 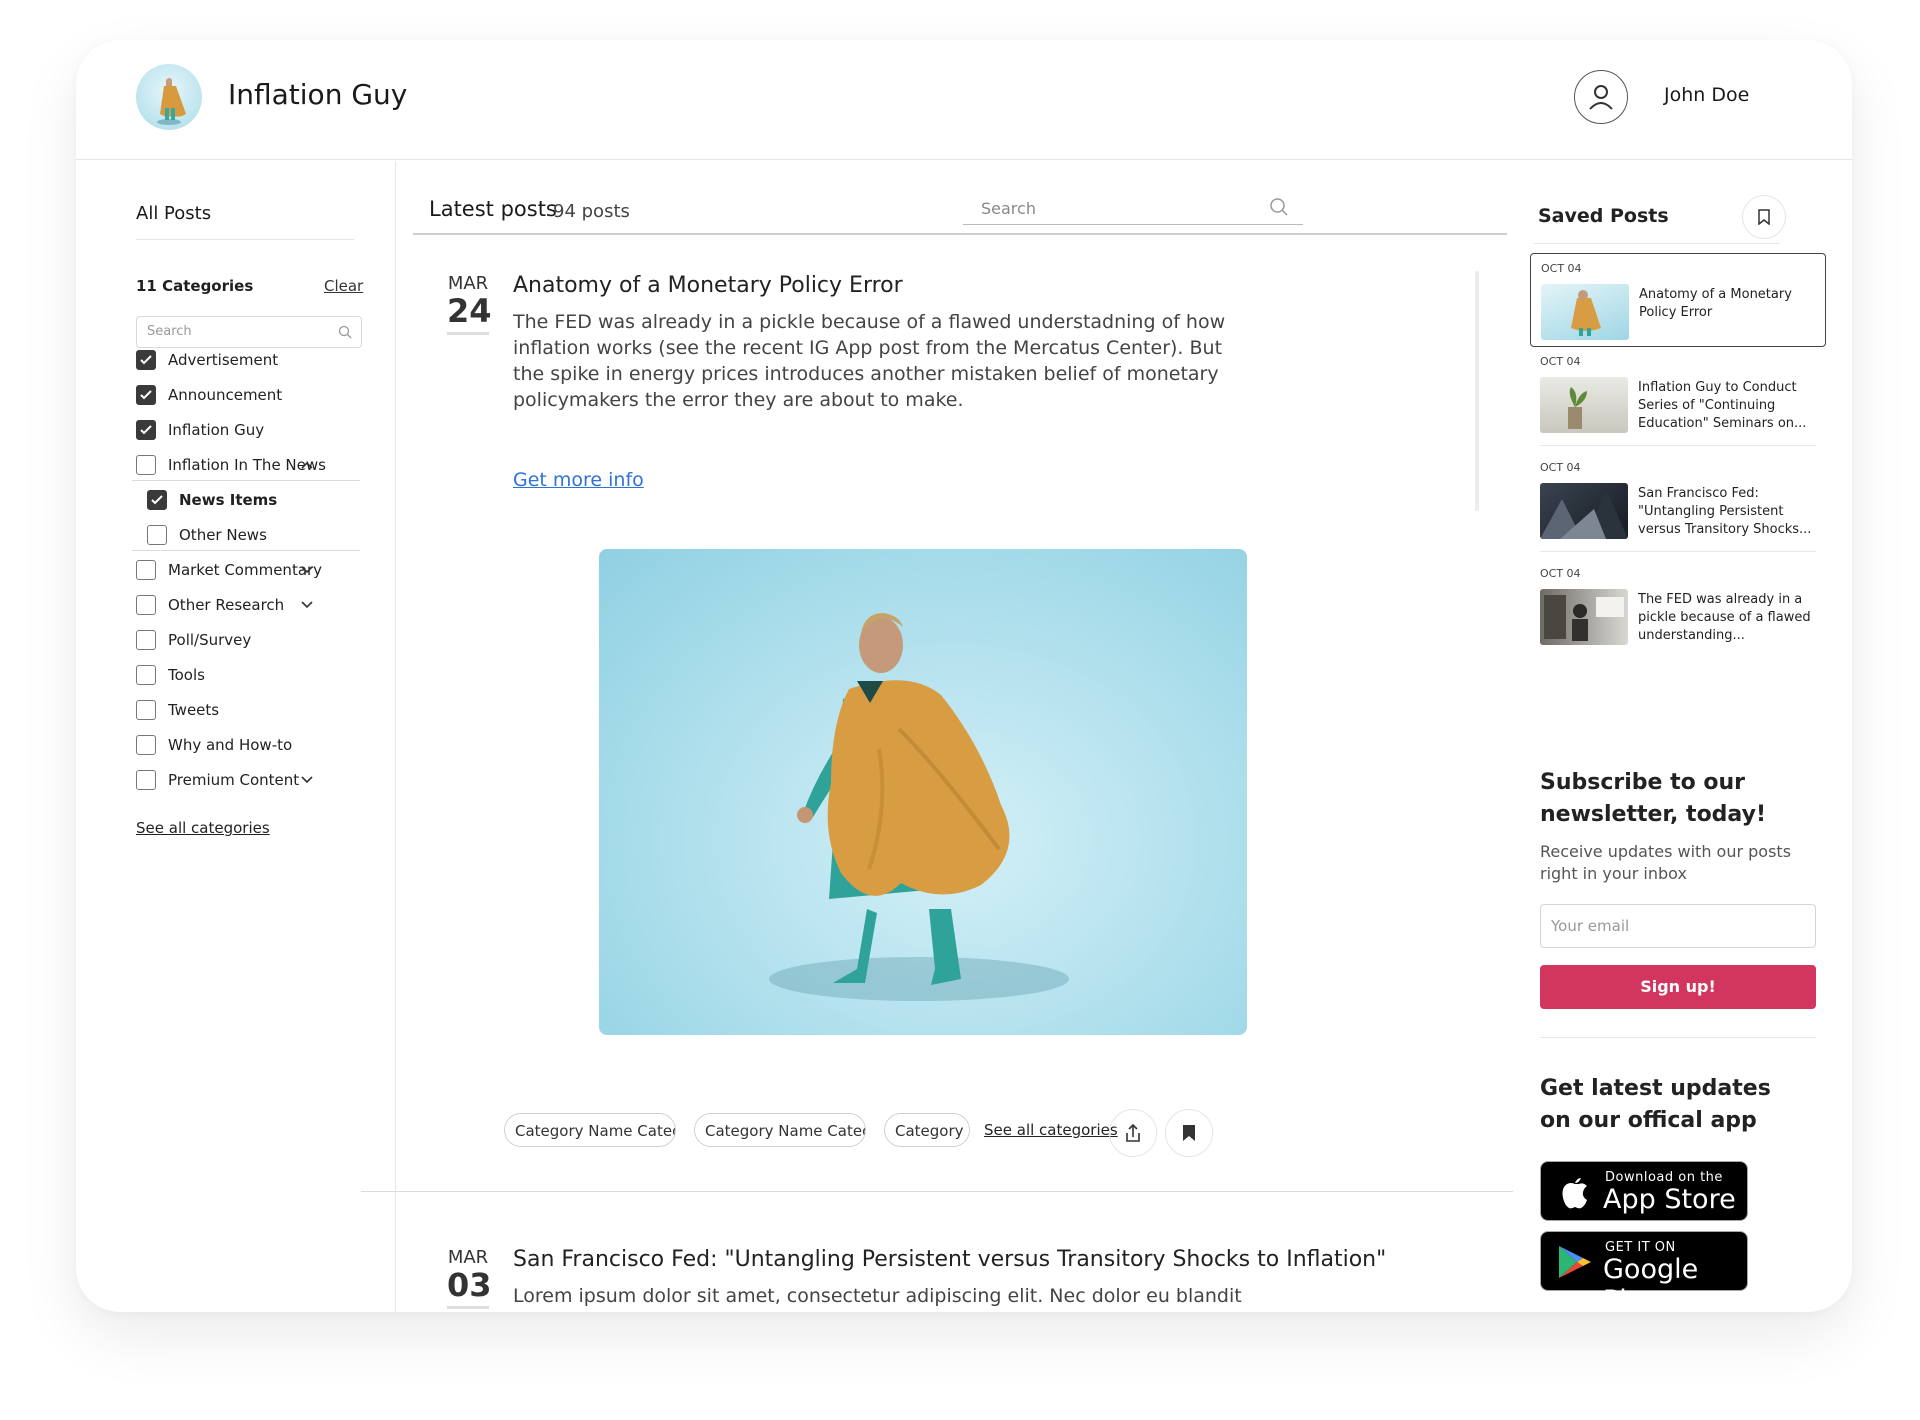 I want to click on clear-button: Clear, so click(x=343, y=286).